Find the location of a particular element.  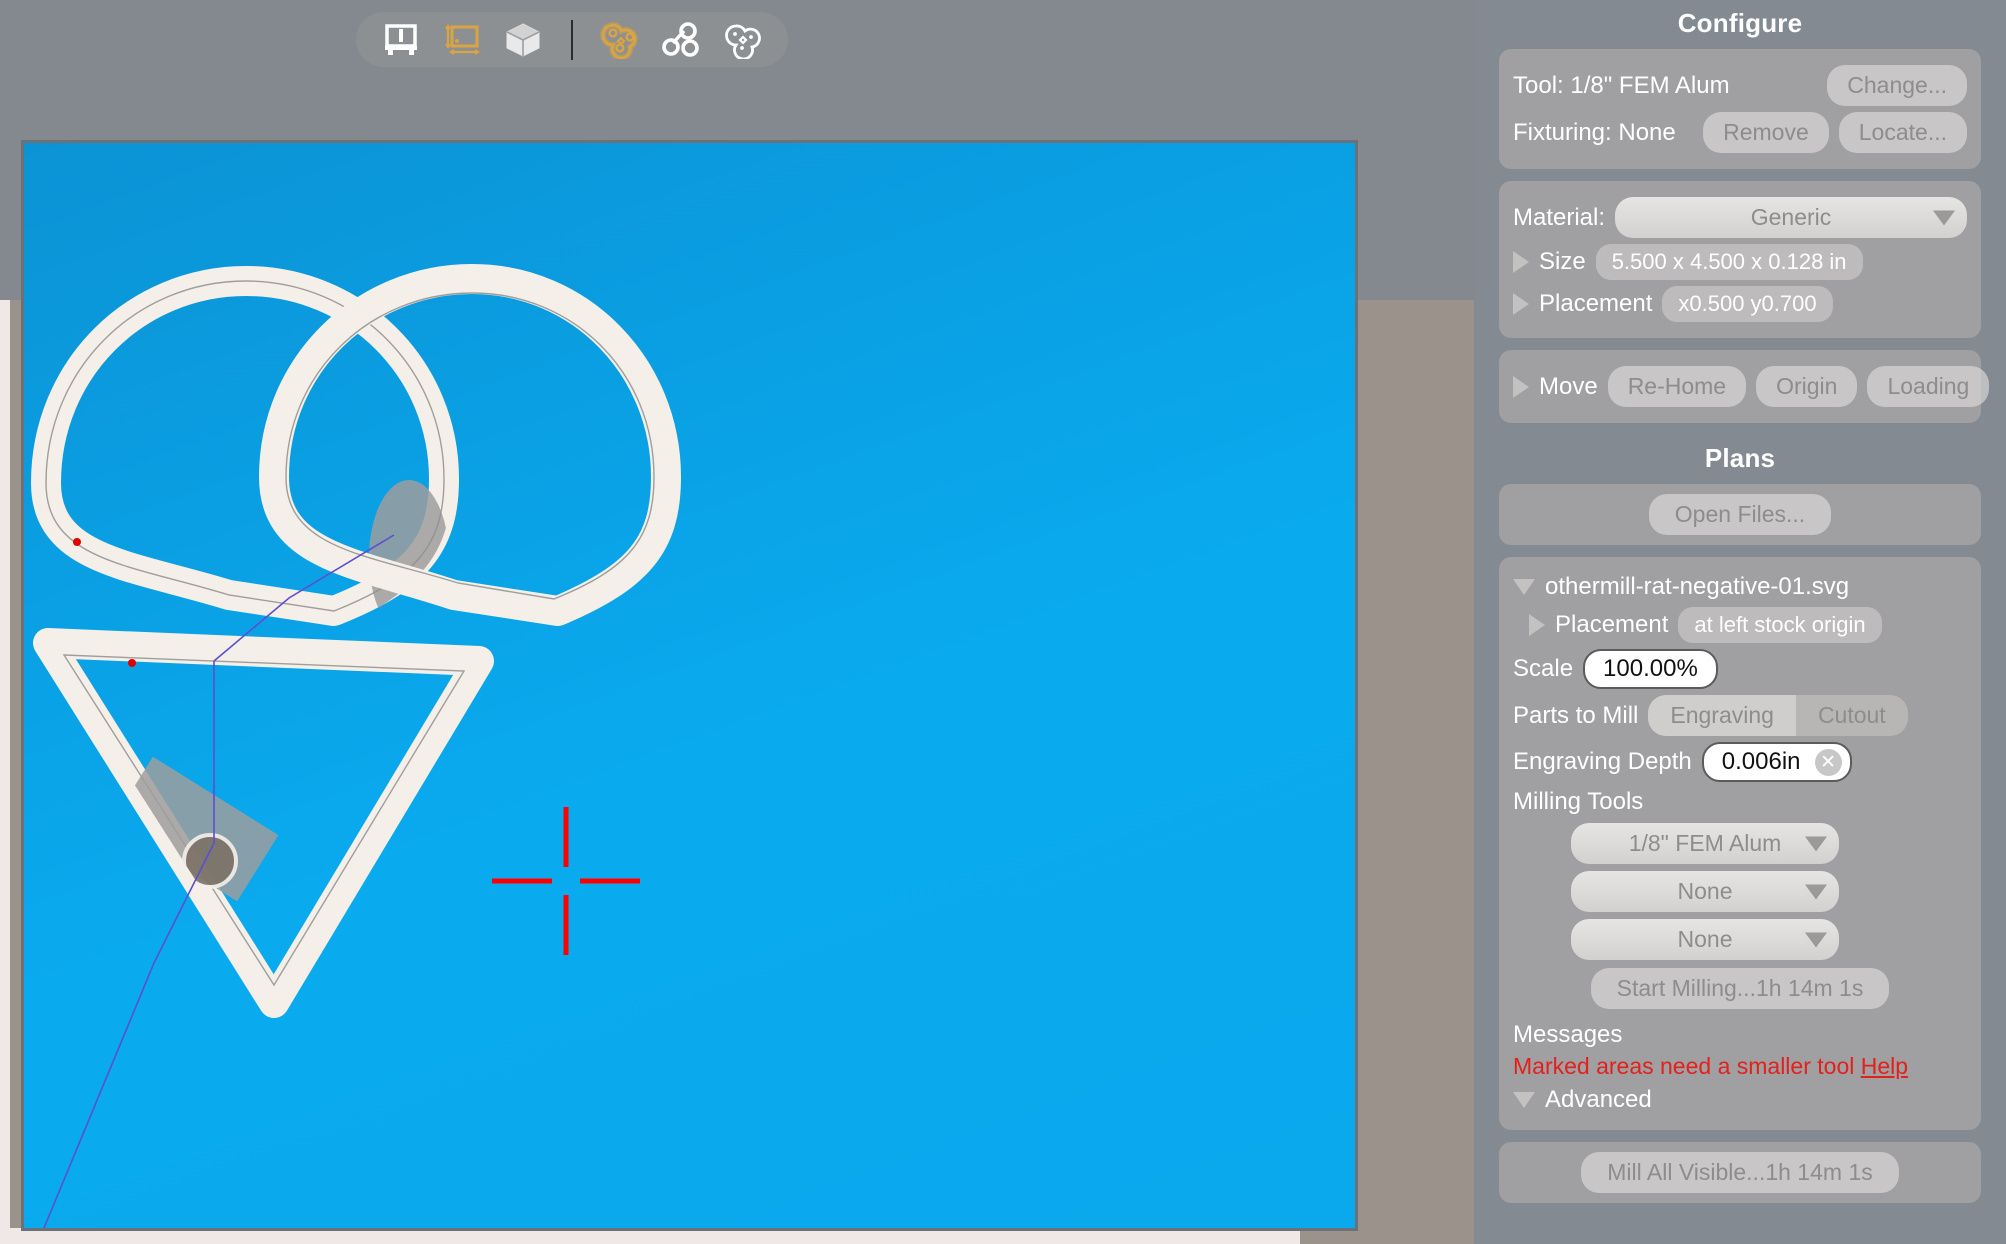

move-card: Move Re-Home Origin Loading is located at coordinates (1744, 386).